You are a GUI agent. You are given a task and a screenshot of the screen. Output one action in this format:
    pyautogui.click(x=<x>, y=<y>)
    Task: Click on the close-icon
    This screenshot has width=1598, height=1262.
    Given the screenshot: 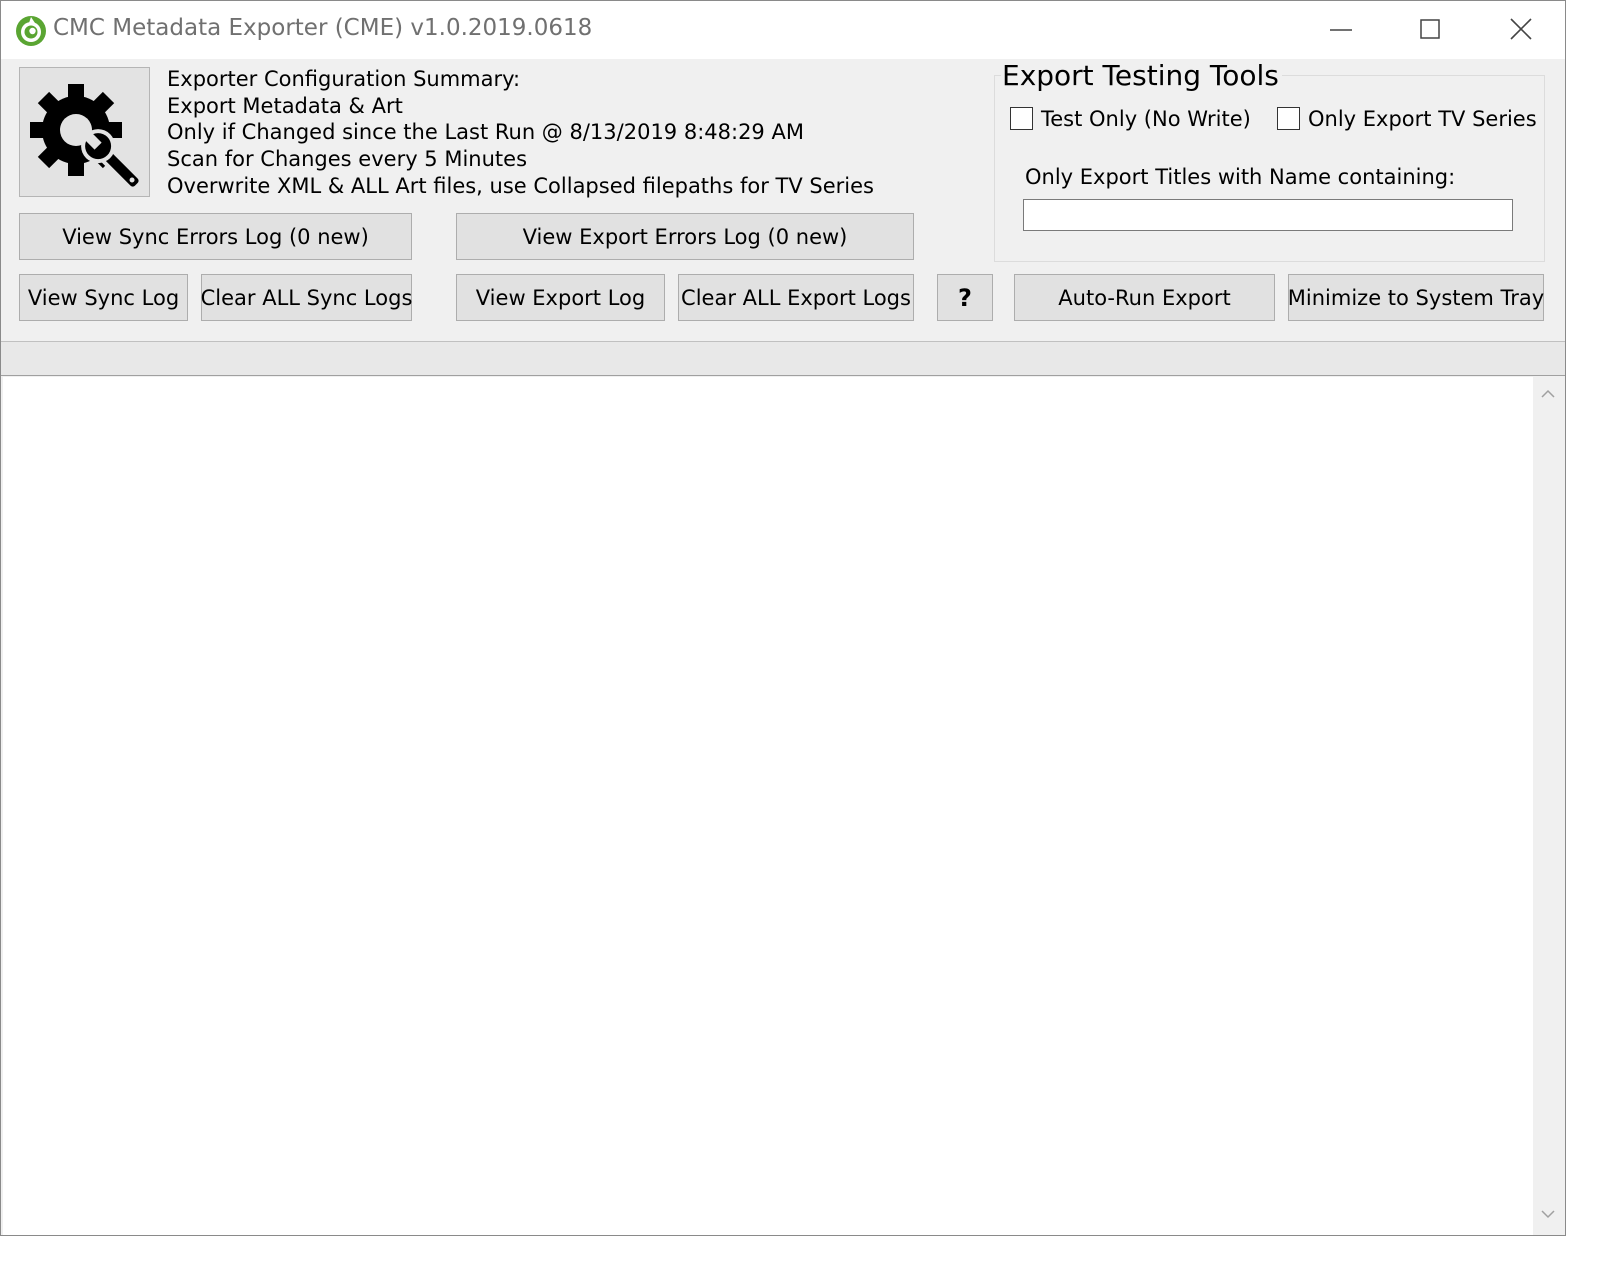 What is the action you would take?
    pyautogui.click(x=1521, y=29)
    